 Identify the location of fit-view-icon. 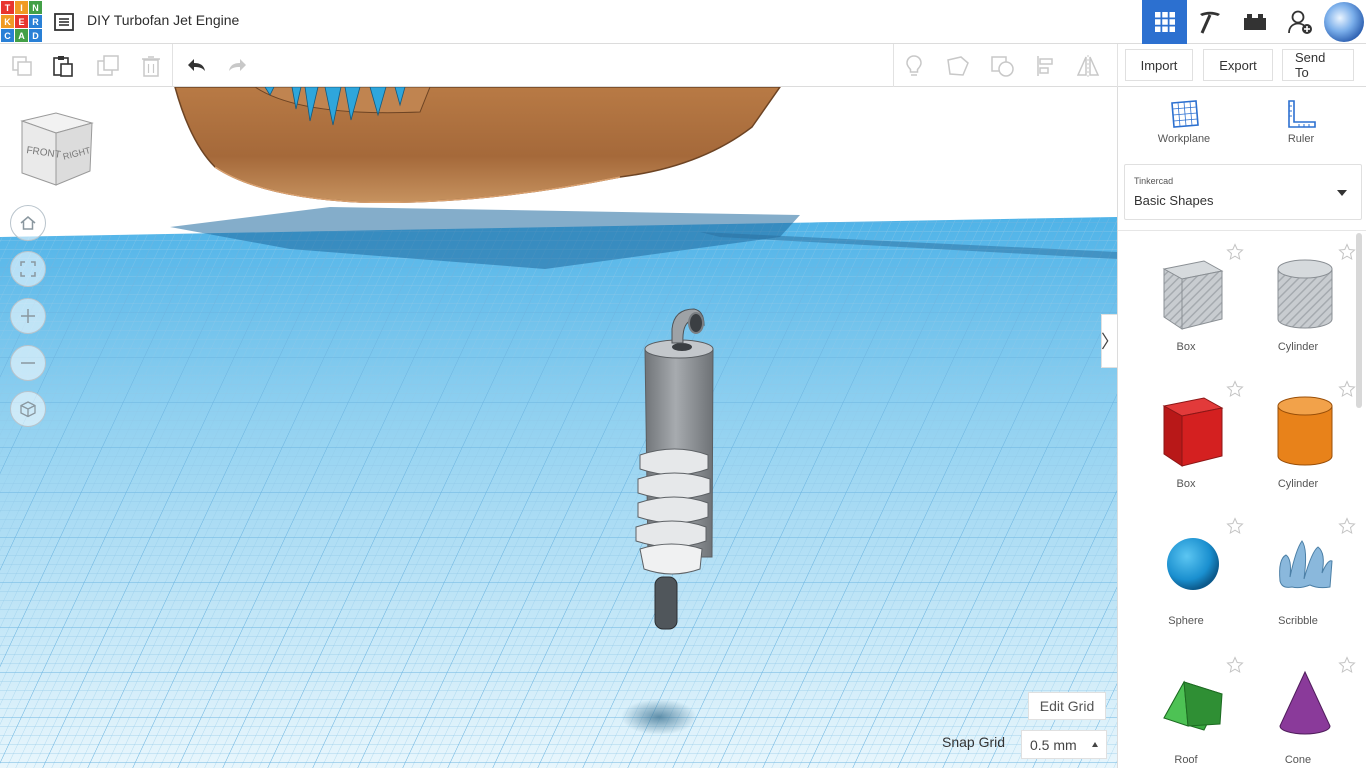
(28, 269).